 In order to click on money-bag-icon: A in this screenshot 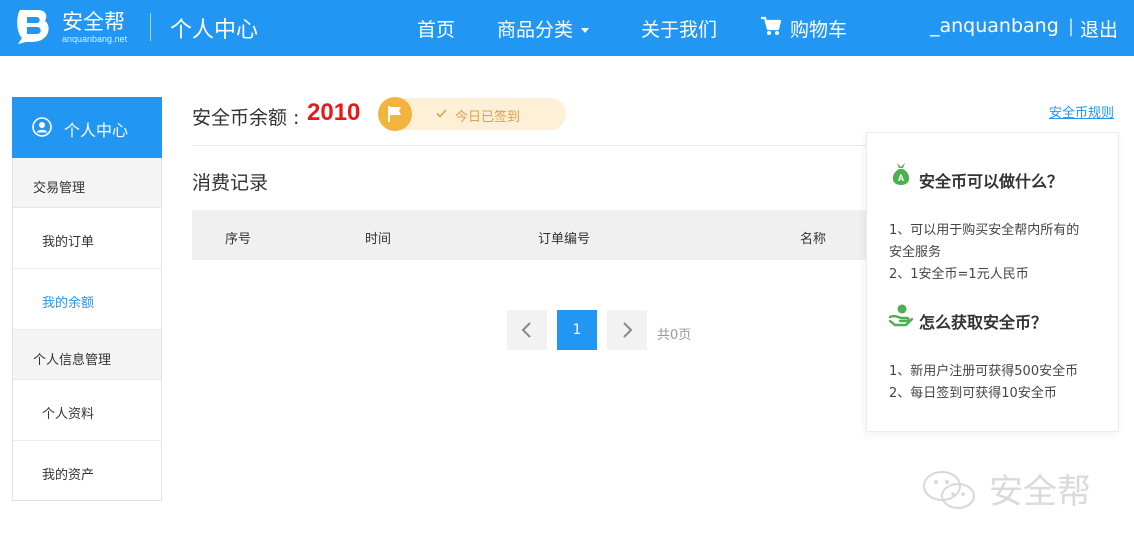, I will do `click(901, 174)`.